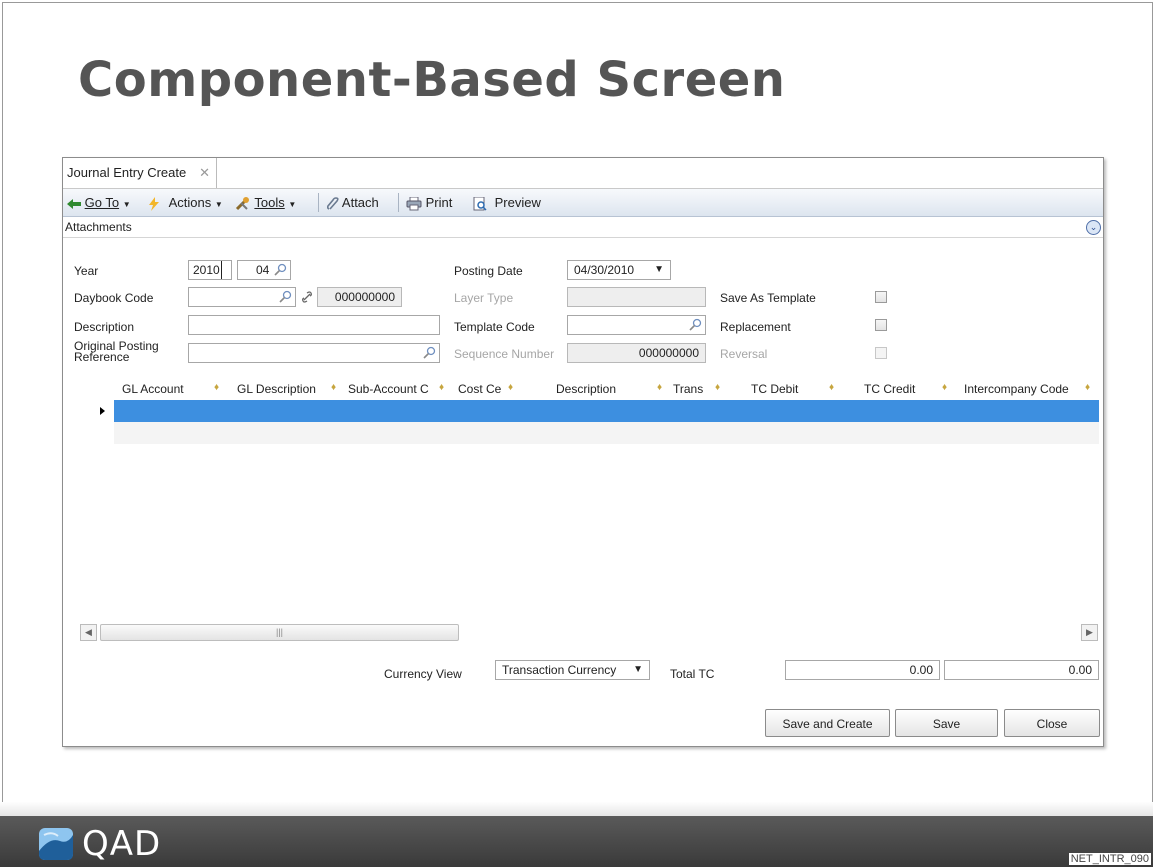 The image size is (1153, 867). I want to click on daybook-code-field, so click(242, 297).